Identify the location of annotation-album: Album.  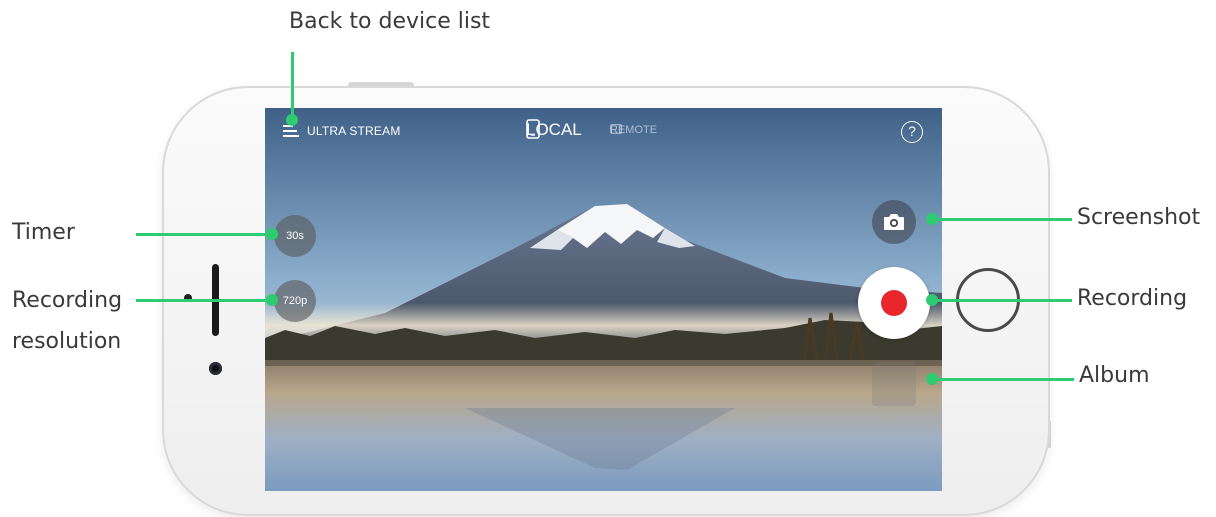
(1114, 375).